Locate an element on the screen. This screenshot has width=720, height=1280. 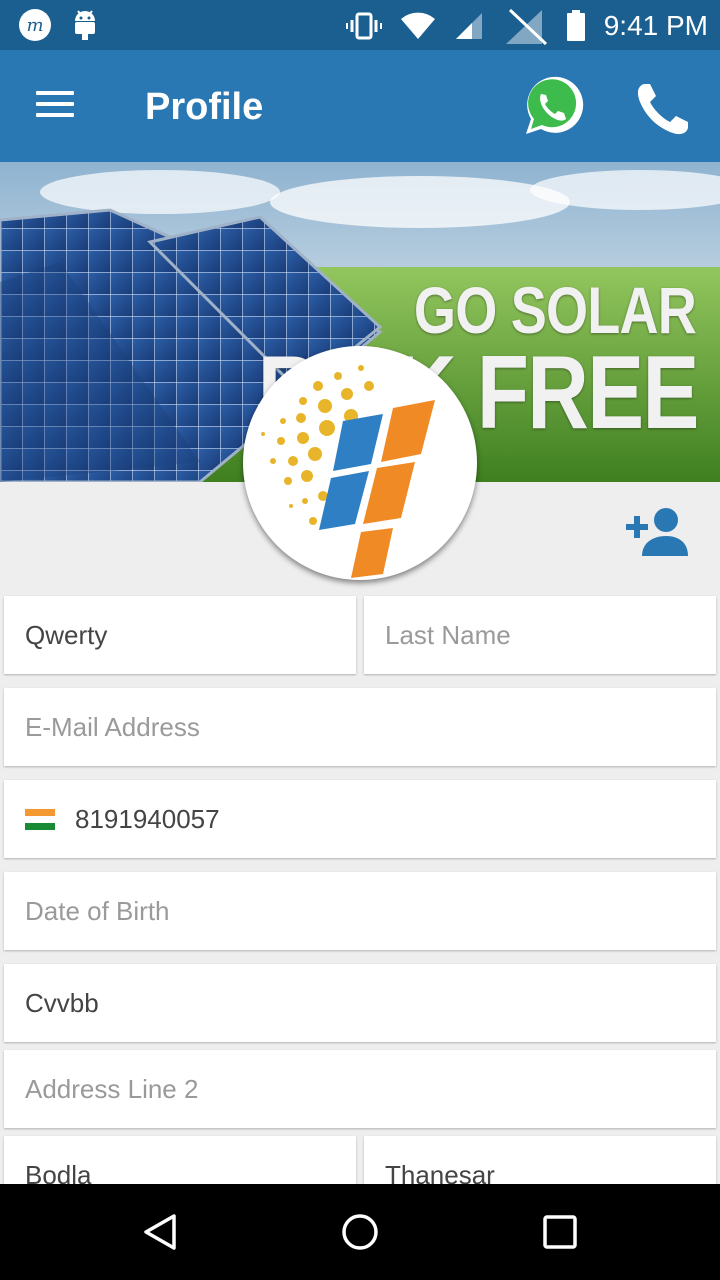
dob-input is located at coordinates (370, 911).